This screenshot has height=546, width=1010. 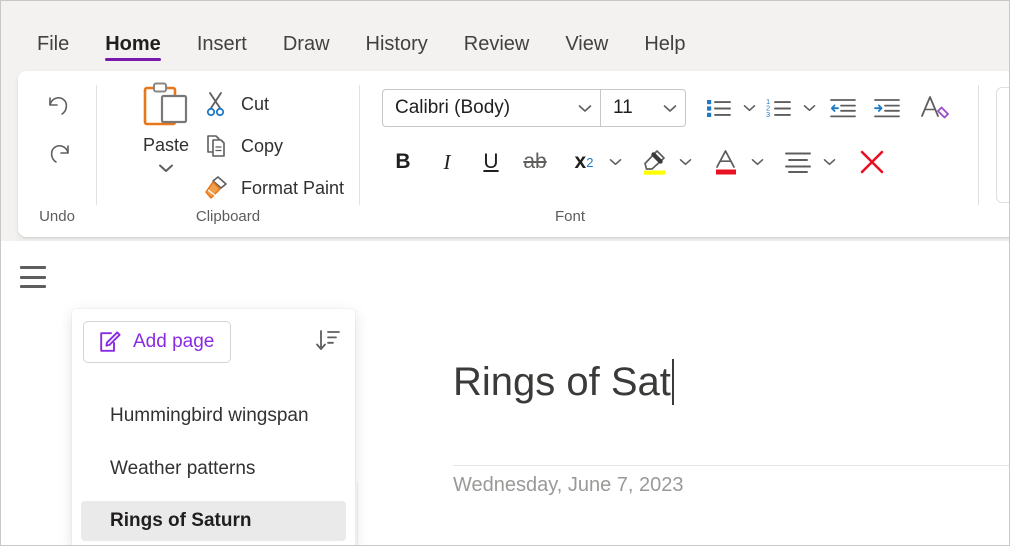 I want to click on close-red-x-button, so click(x=872, y=162).